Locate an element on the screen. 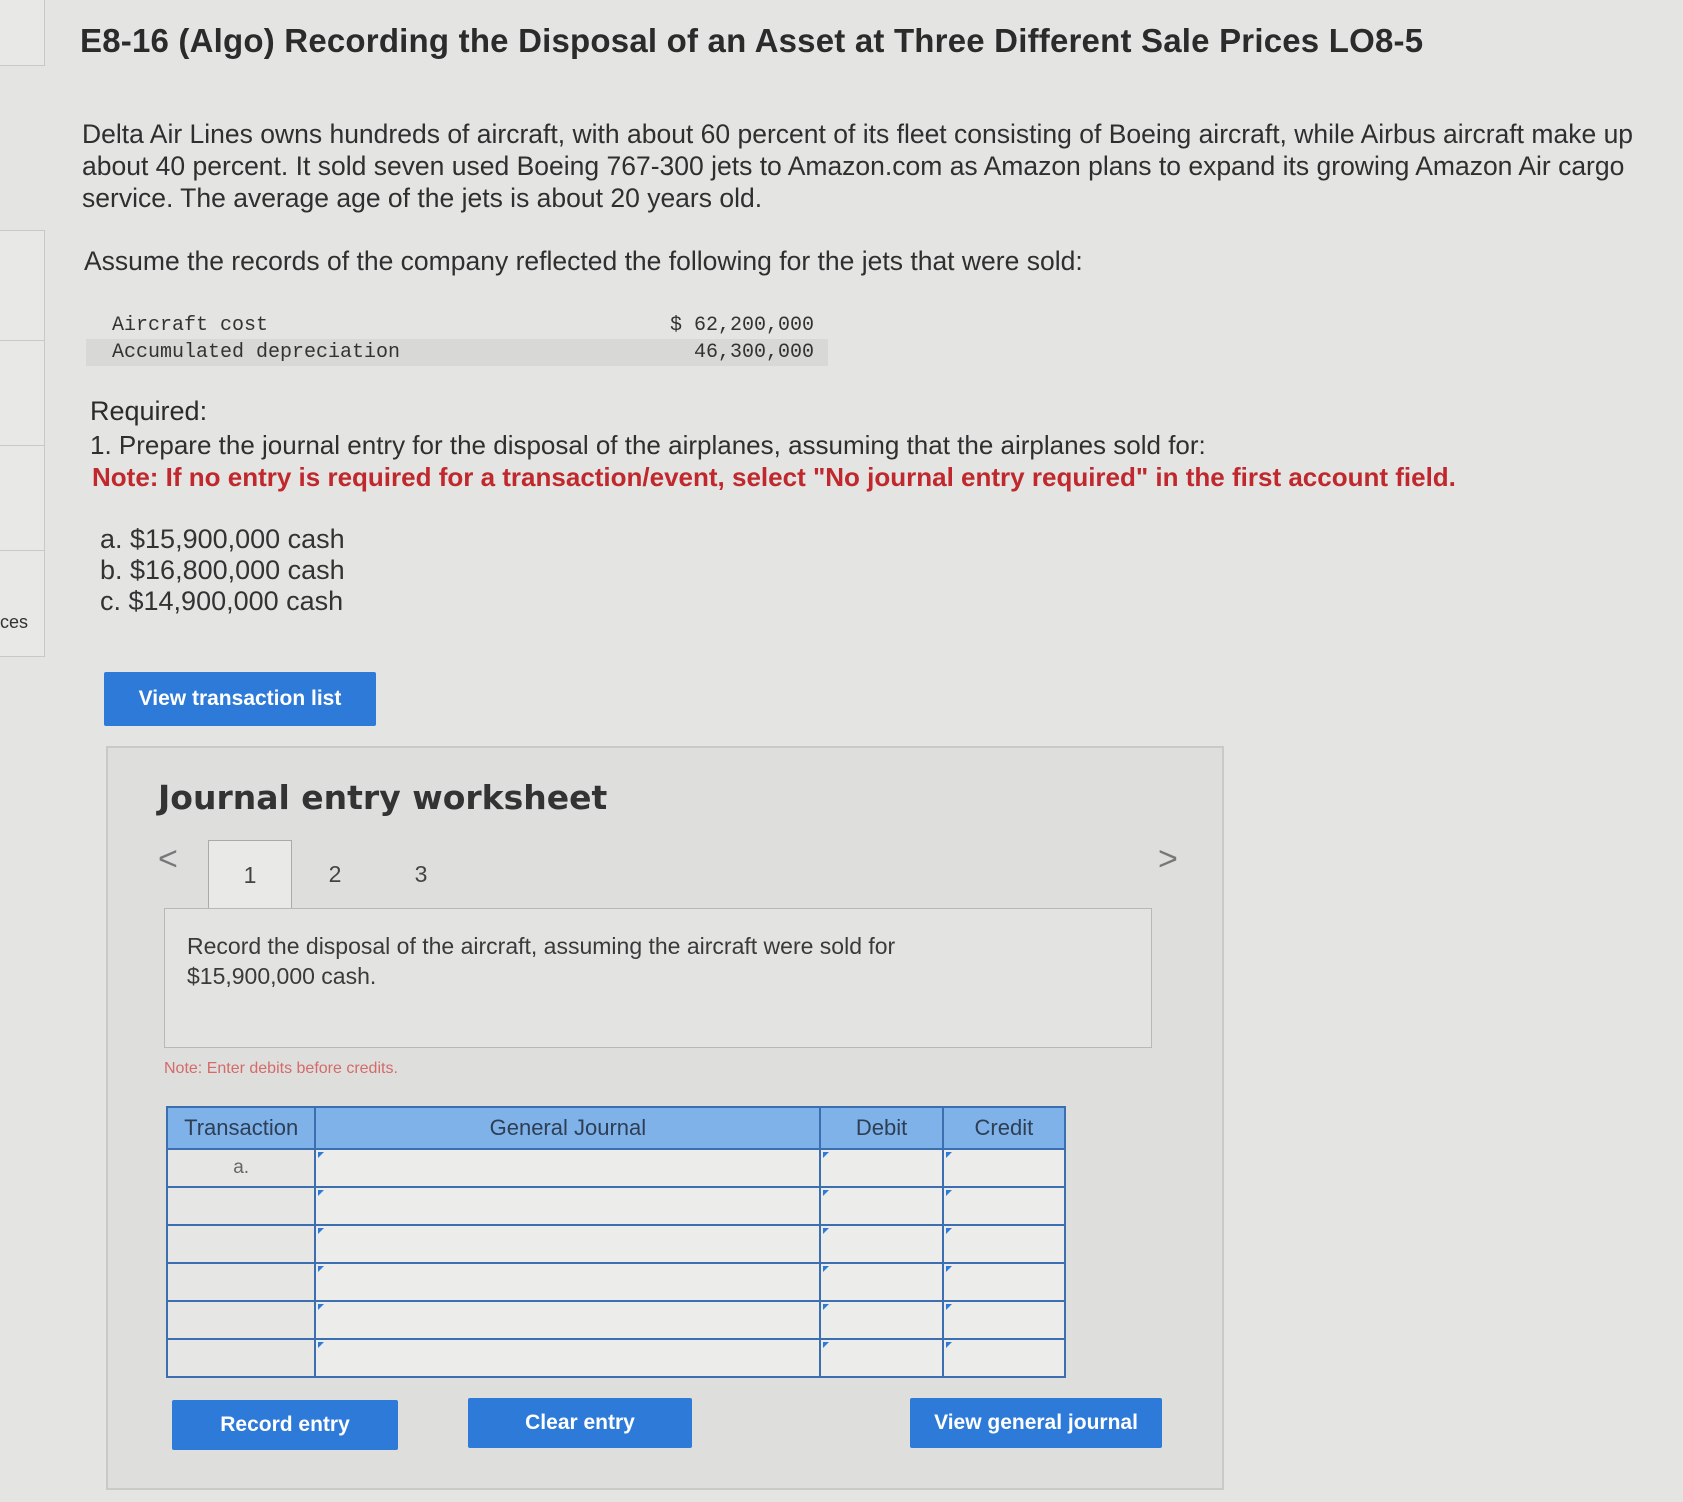 This screenshot has height=1502, width=1683. header-credit: Credit is located at coordinates (1004, 1128).